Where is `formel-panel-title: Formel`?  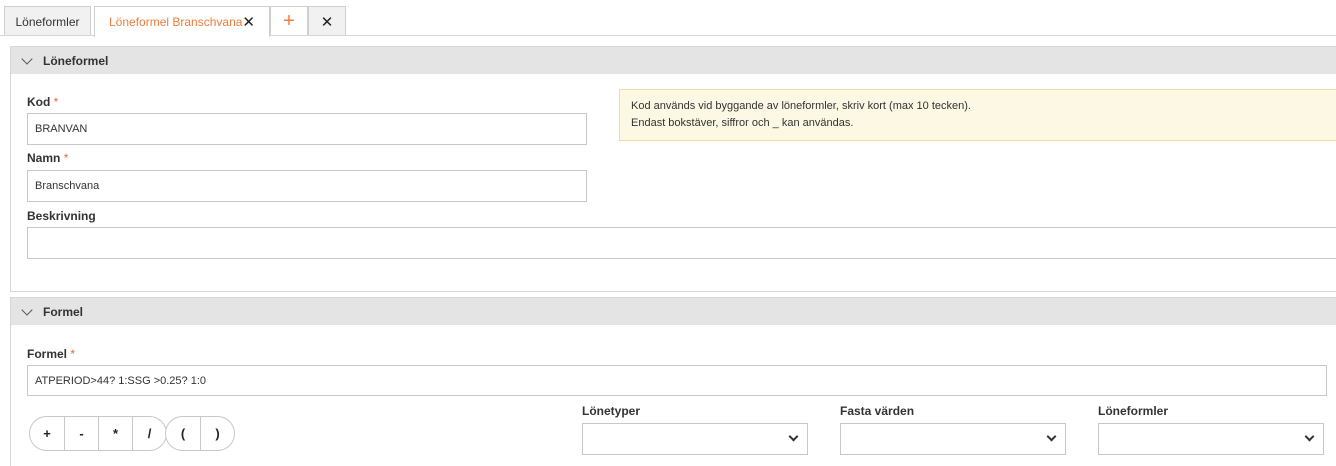
formel-panel-title: Formel is located at coordinates (63, 311).